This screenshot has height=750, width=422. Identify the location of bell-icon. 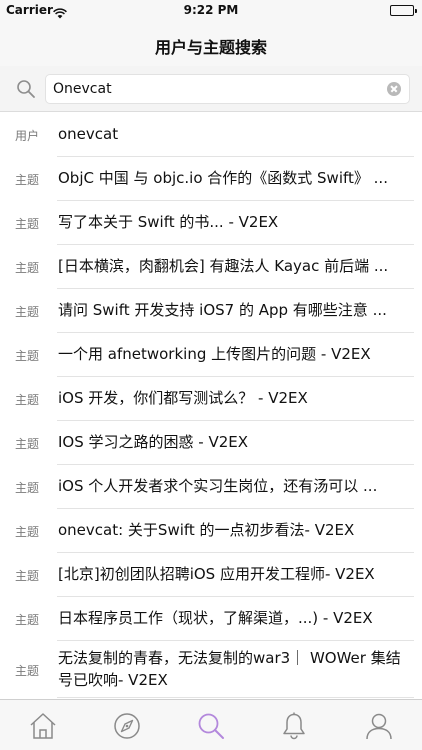
(294, 726).